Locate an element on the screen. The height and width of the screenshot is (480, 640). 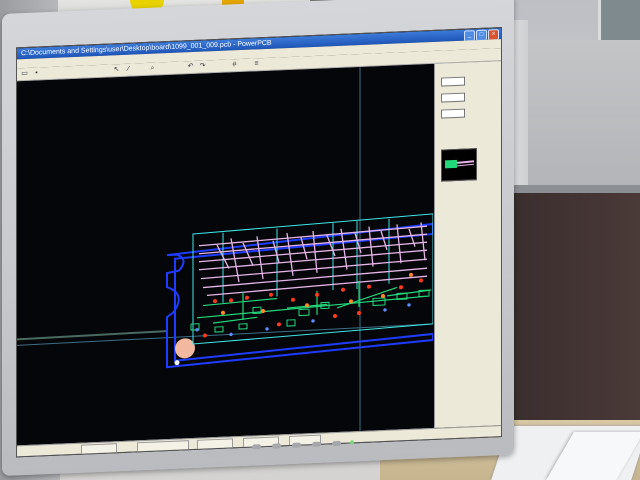
layer-combo is located at coordinates (453, 81).